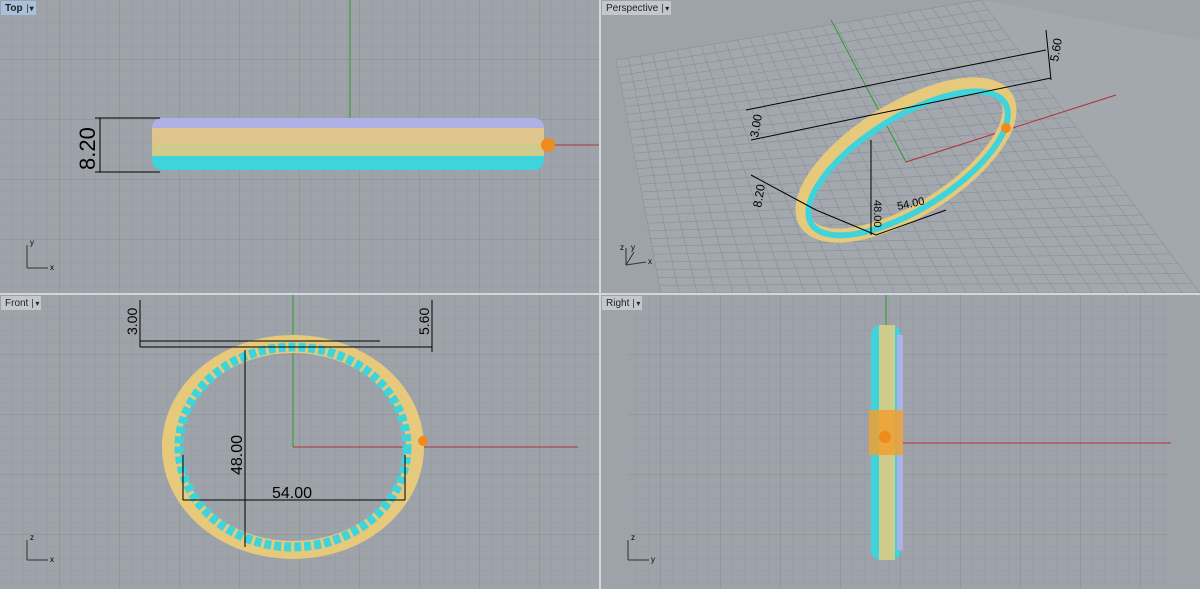  I want to click on ring-right-view, so click(886, 442).